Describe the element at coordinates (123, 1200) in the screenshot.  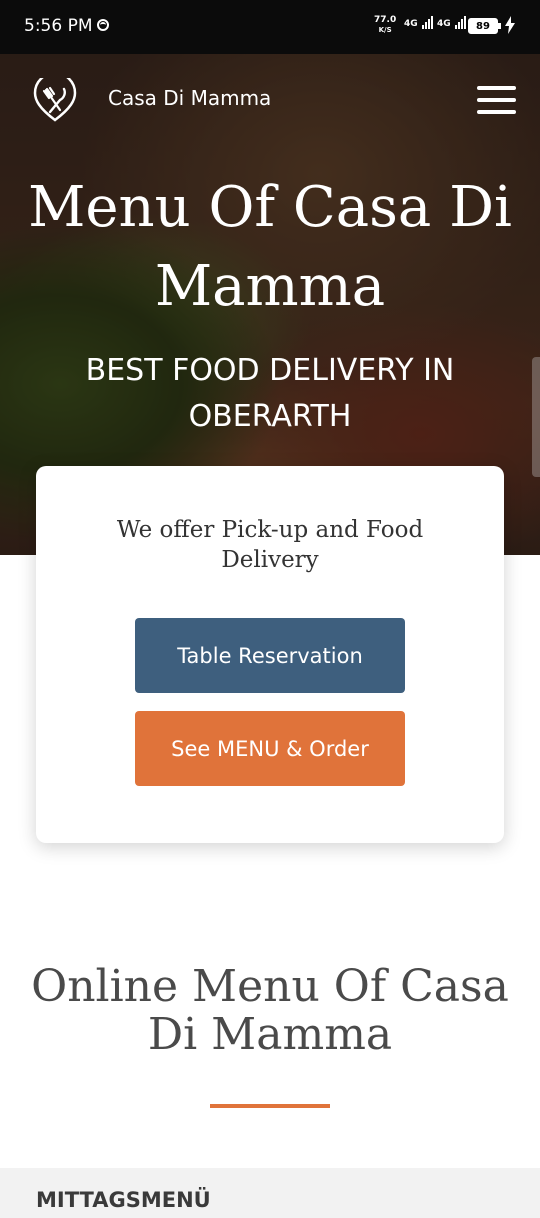
I see `category-label: MITTAGSMENÜ` at that location.